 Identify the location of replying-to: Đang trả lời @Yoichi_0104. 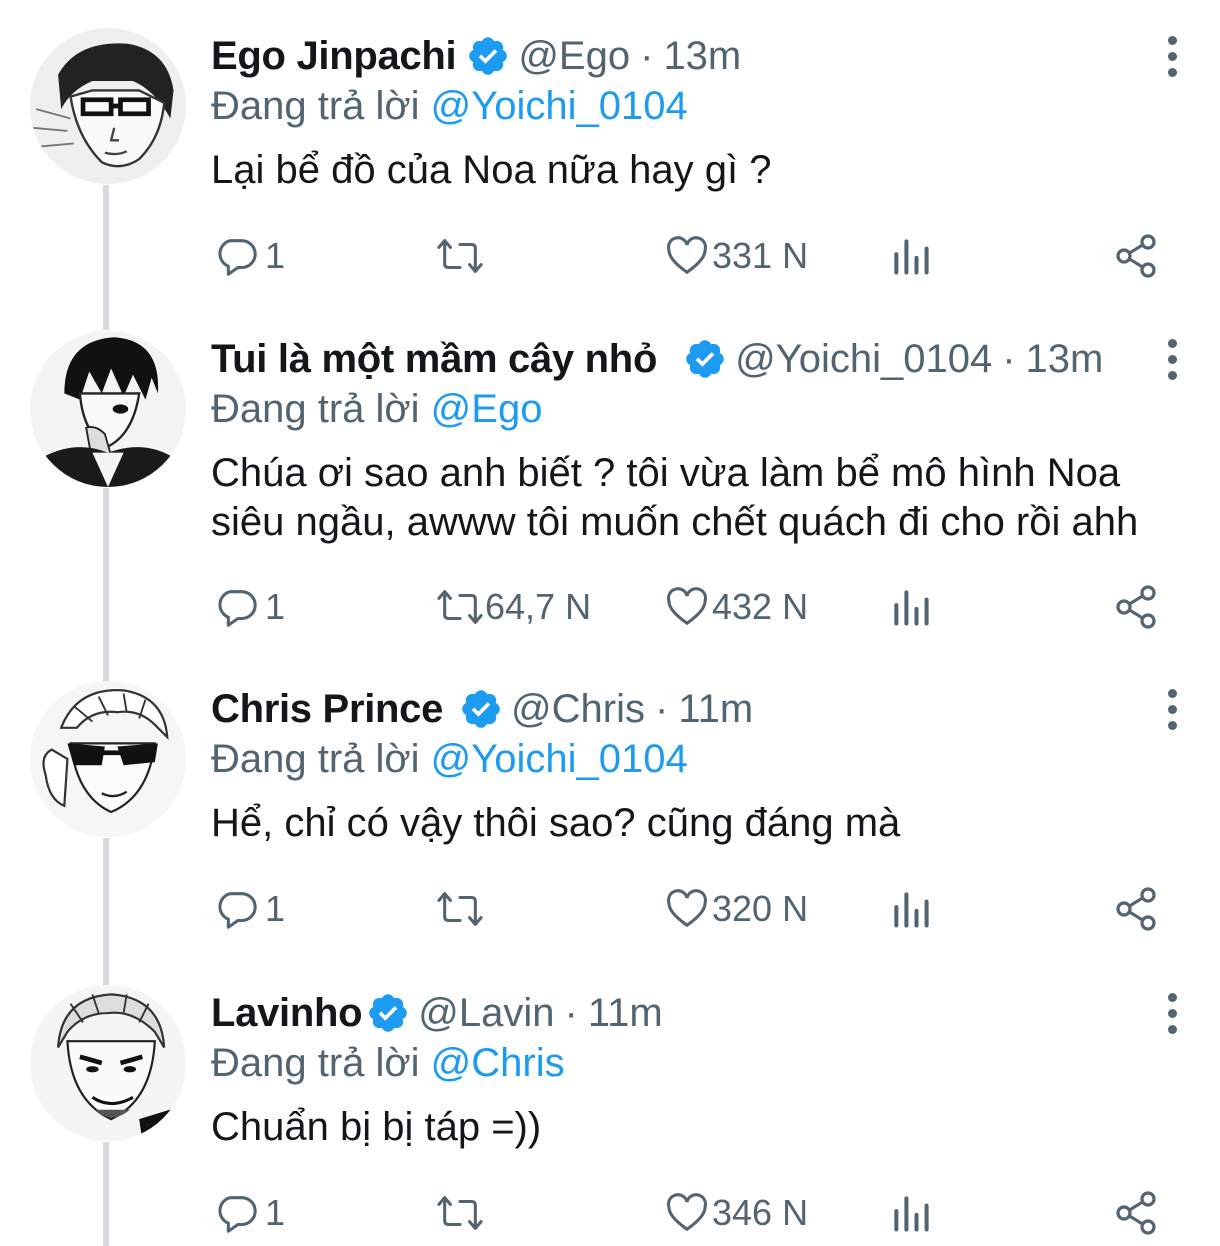
(449, 106).